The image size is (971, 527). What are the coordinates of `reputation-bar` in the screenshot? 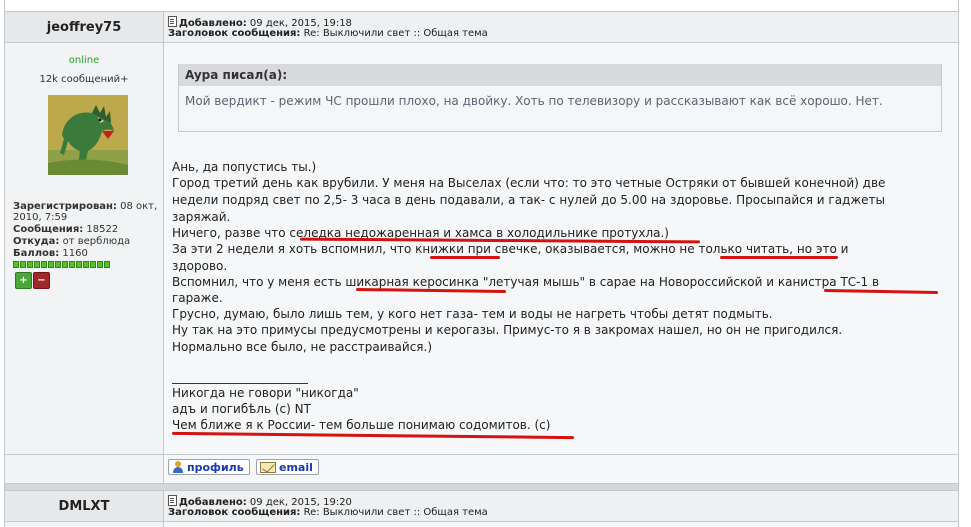 It's located at (61, 264).